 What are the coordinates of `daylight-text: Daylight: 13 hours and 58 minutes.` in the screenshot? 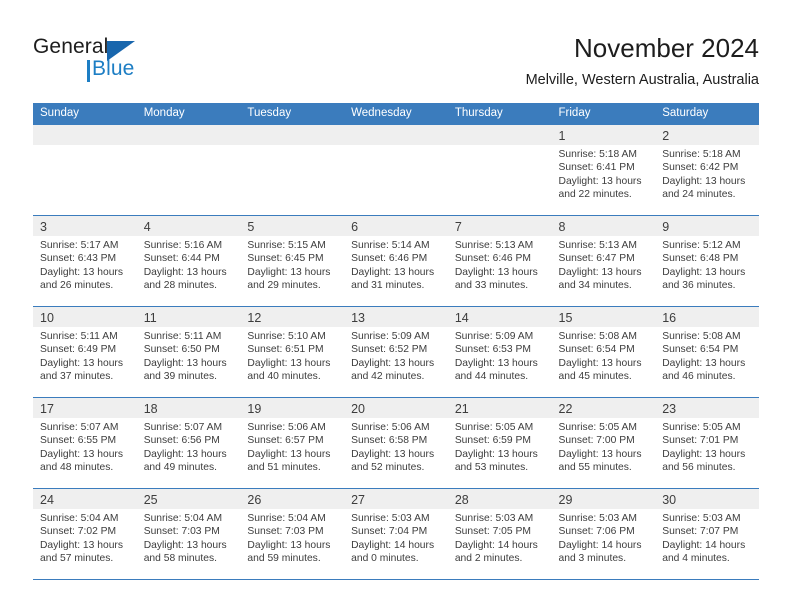 It's located at (185, 552).